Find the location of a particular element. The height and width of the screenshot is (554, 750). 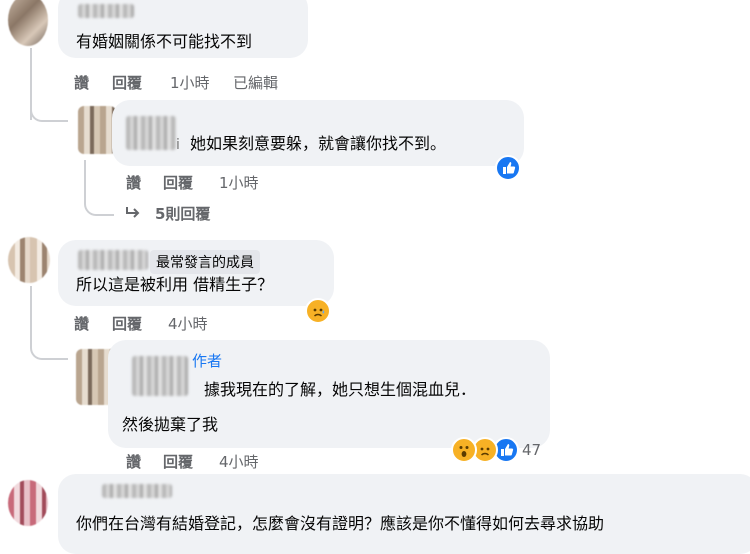

comment-bubble: 有婚姻關係不可能找不到 is located at coordinates (183, 29).